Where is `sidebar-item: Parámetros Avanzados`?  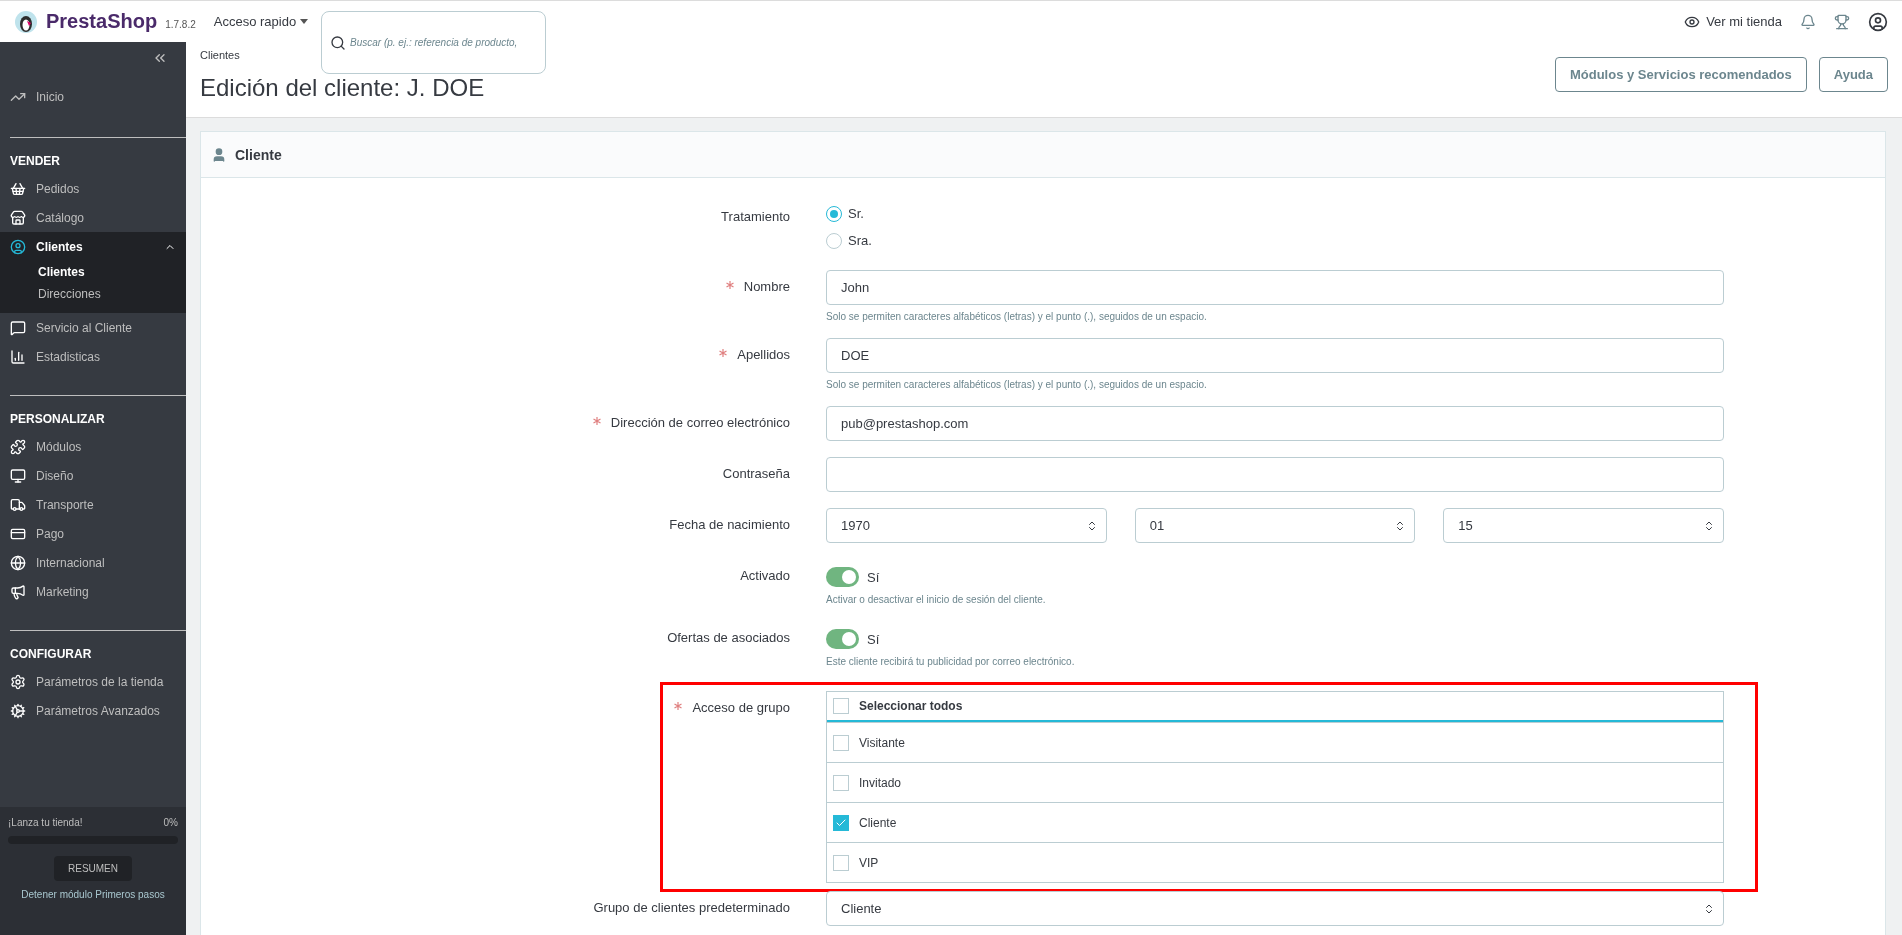 sidebar-item: Parámetros Avanzados is located at coordinates (93, 710).